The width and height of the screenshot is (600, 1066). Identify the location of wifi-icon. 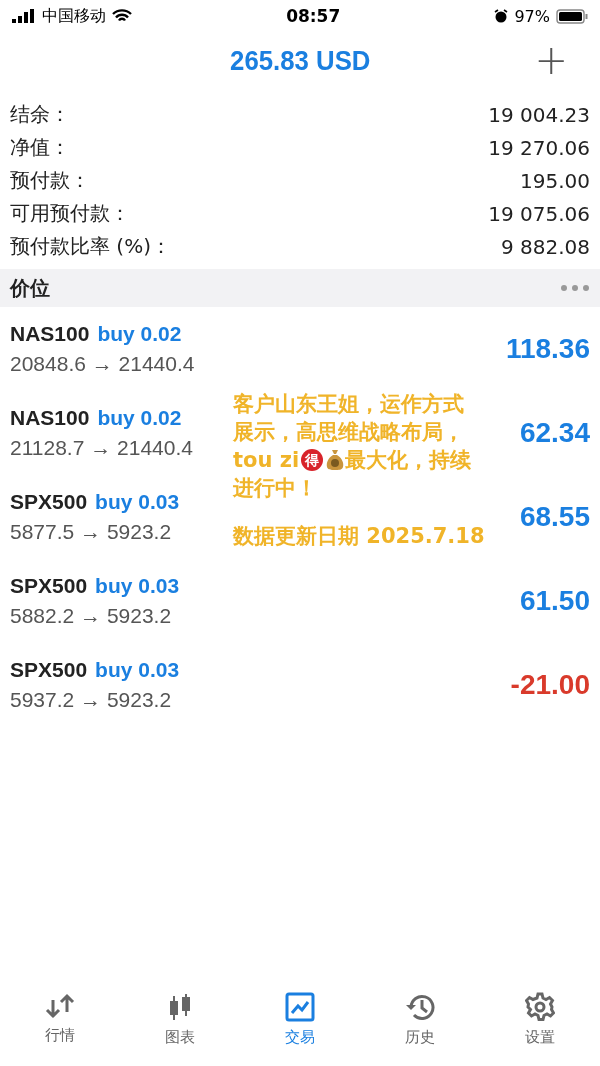
(122, 16).